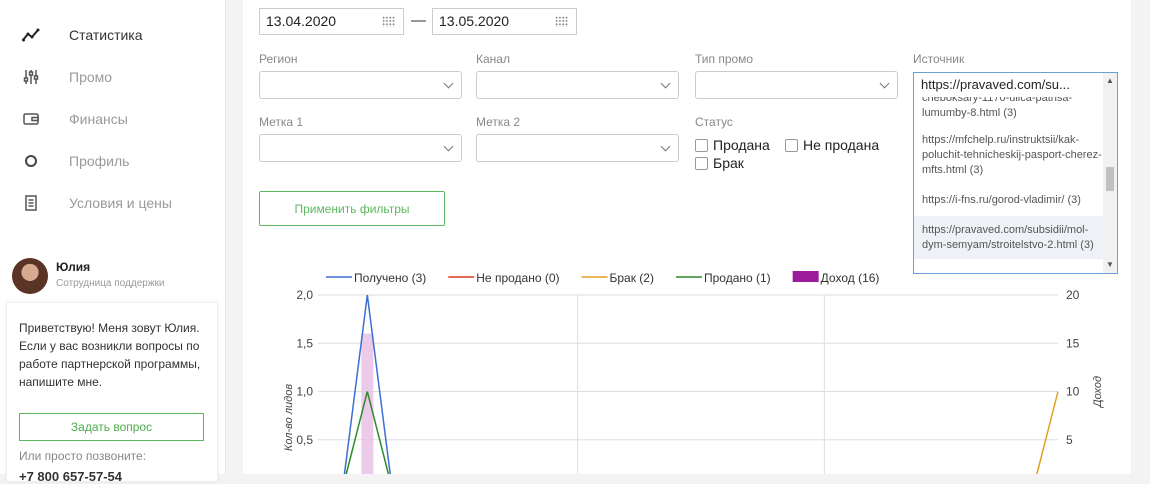 The height and width of the screenshot is (484, 1150). I want to click on legend-label: Брак (2), so click(632, 278).